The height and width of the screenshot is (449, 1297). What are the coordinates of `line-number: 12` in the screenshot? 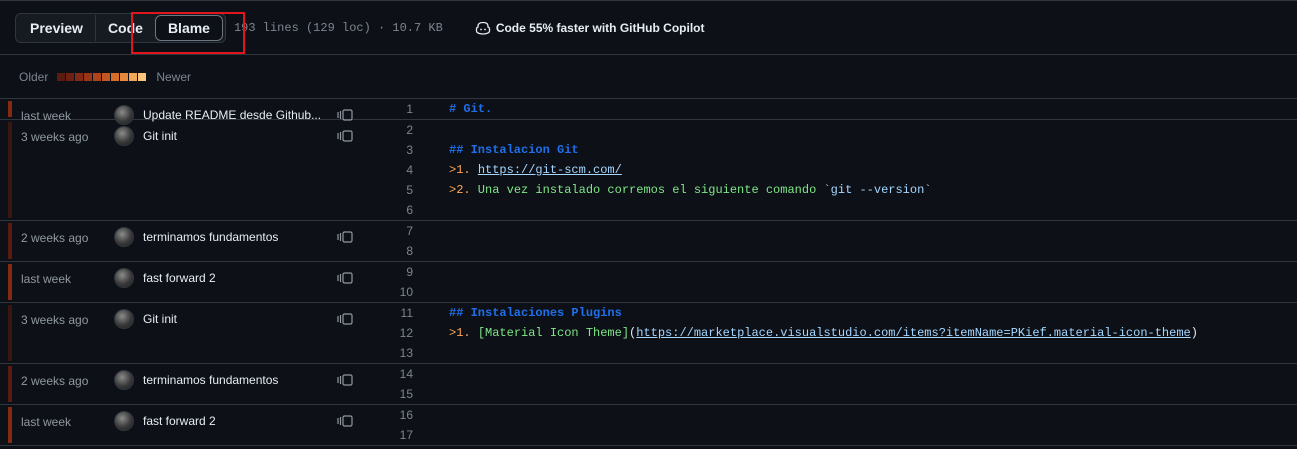 It's located at (402, 333).